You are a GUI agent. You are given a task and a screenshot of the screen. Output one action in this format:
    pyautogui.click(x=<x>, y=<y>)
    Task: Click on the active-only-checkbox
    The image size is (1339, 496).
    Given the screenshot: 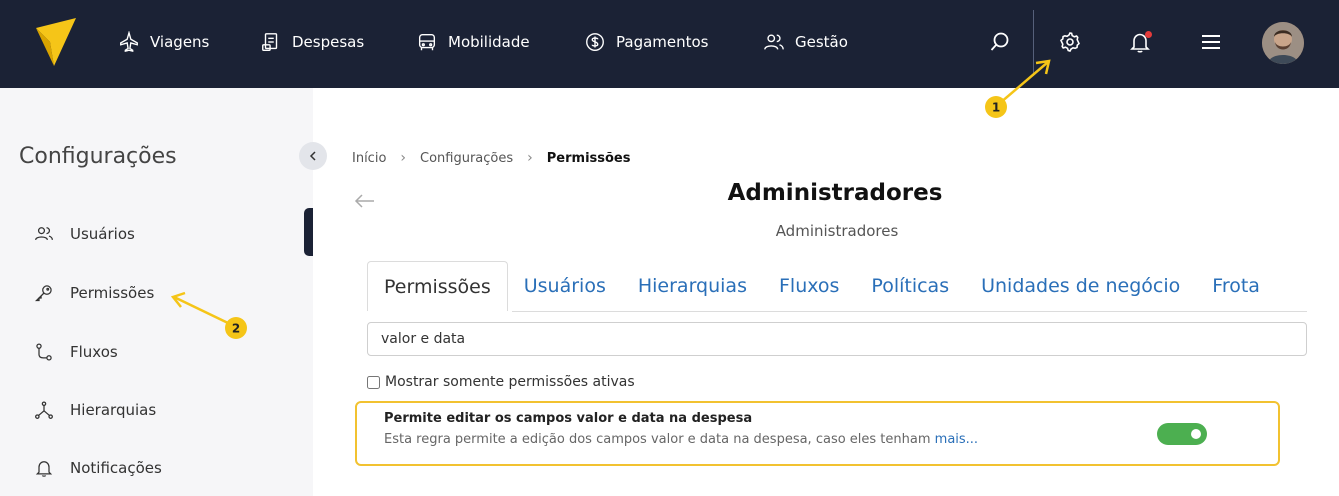 What is the action you would take?
    pyautogui.click(x=373, y=382)
    